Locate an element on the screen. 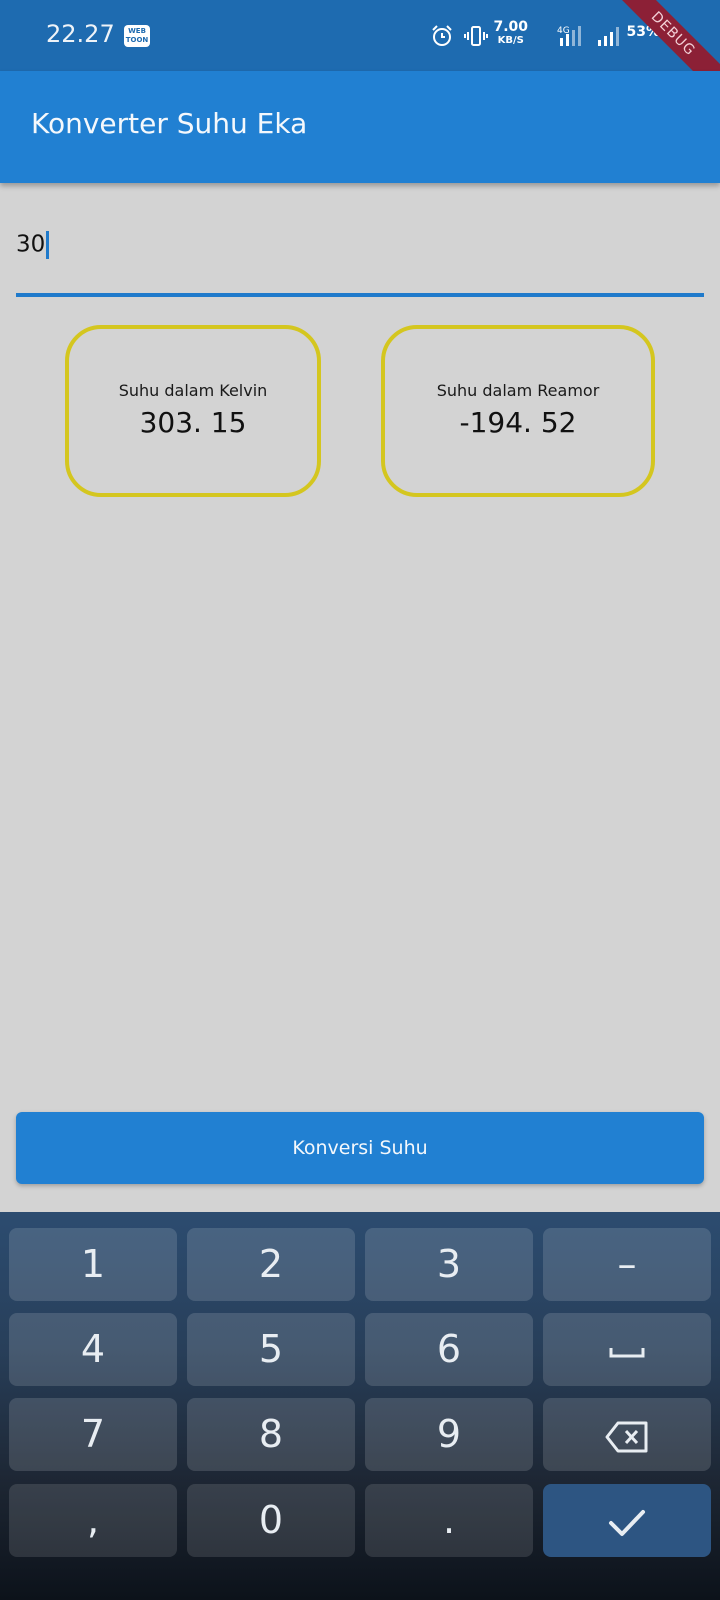  webtoon-icon: WEB TOON is located at coordinates (137, 36).